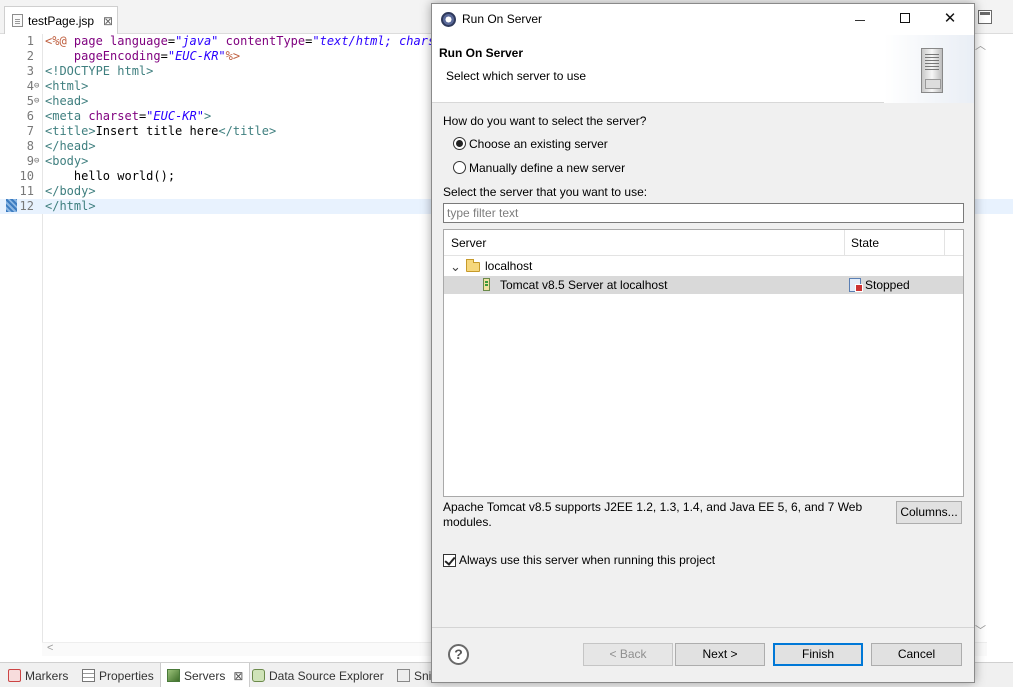  Describe the element at coordinates (258, 675) in the screenshot. I see `database-icon` at that location.